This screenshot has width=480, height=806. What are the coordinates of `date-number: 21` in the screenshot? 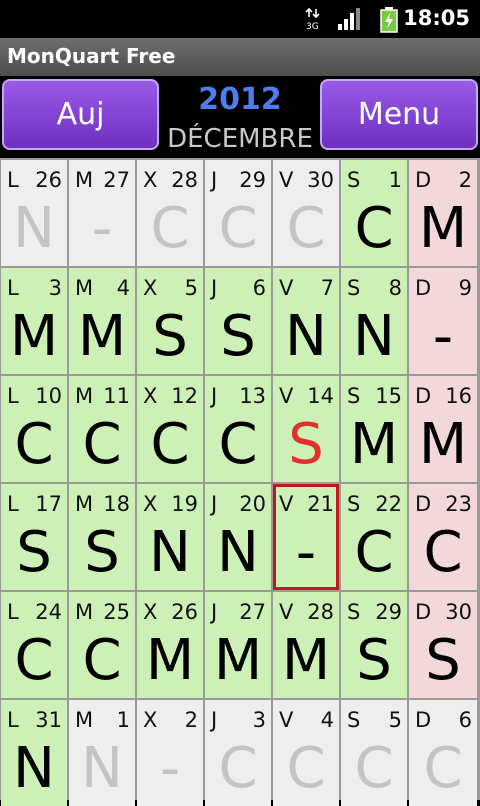 It's located at (320, 504).